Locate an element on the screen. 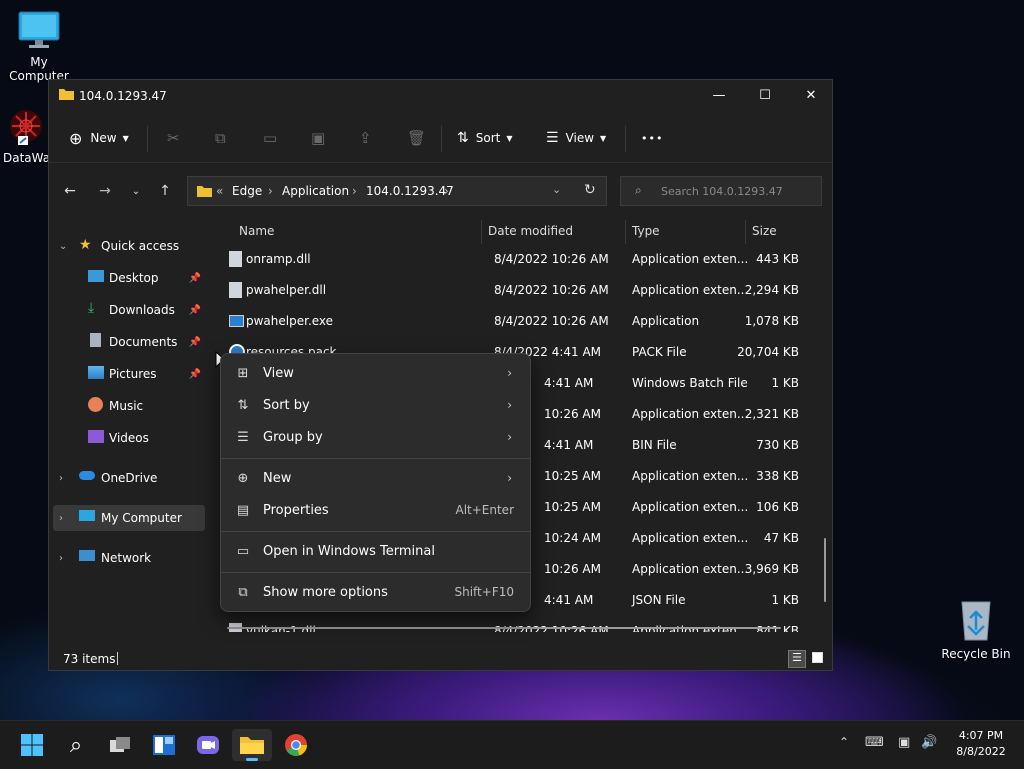 The height and width of the screenshot is (769, 1024). nav-item-downloads: ⤓ Downloads 📌 is located at coordinates (129, 310).